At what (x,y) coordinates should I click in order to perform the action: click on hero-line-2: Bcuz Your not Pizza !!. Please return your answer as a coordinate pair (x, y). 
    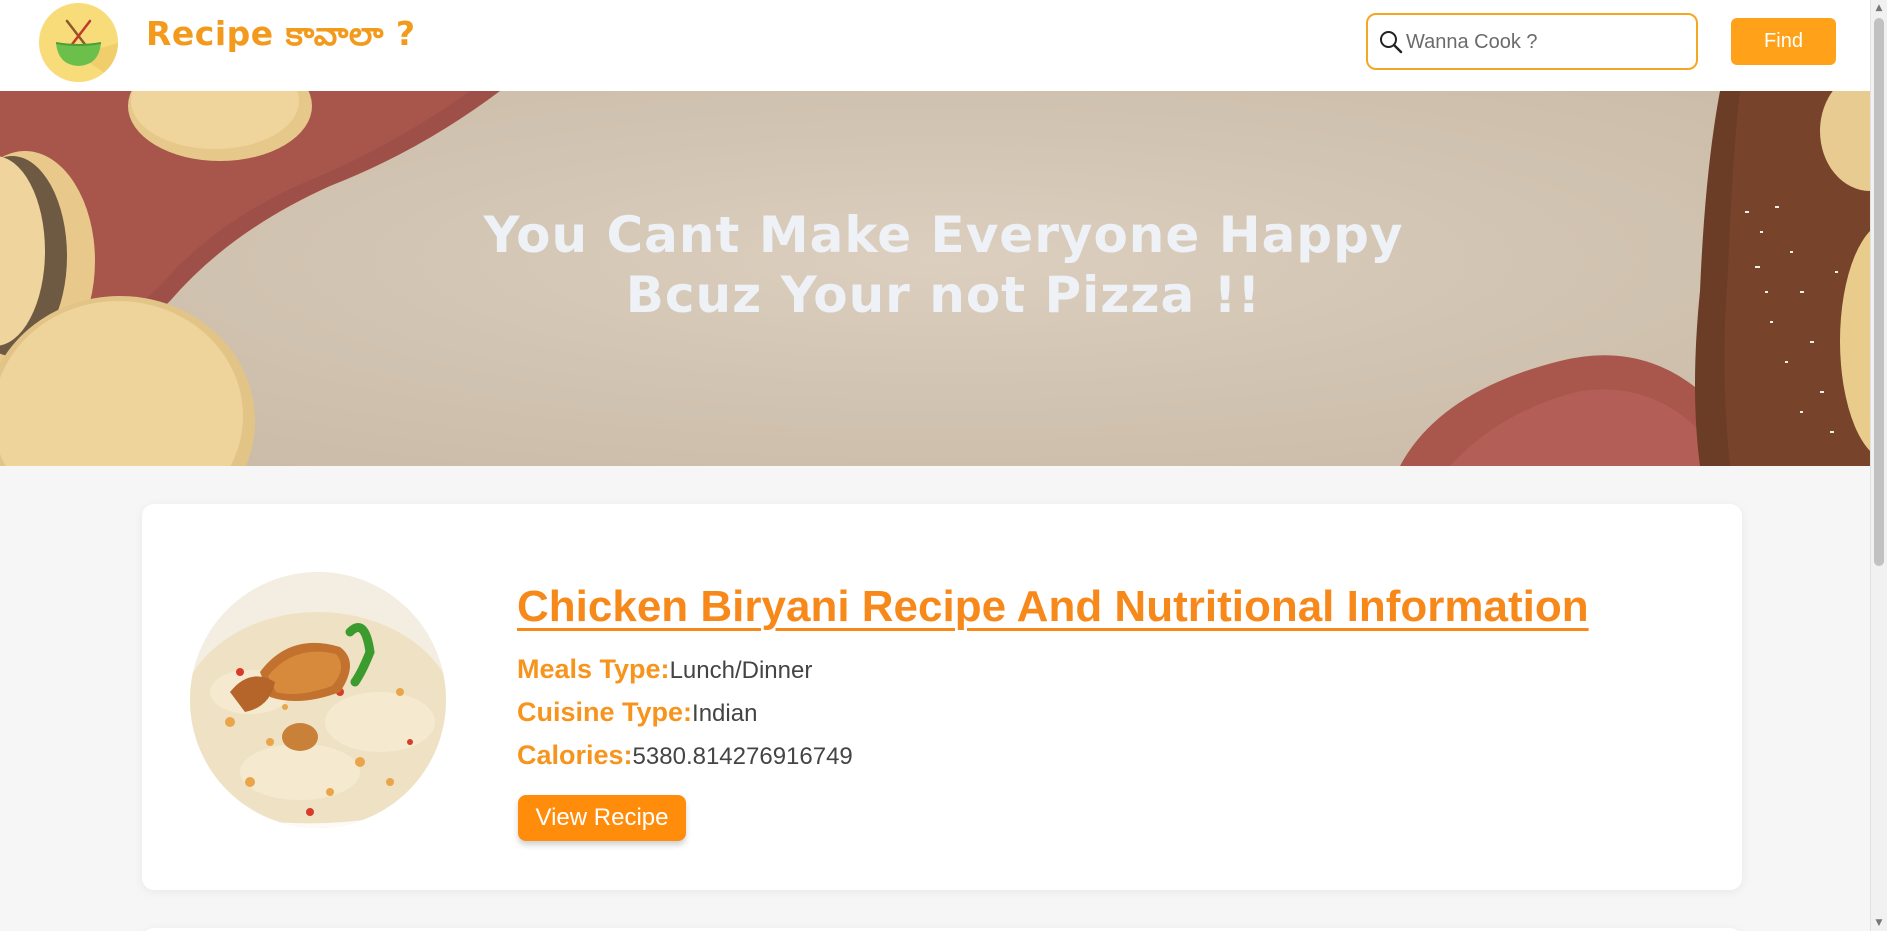
    Looking at the image, I should click on (943, 295).